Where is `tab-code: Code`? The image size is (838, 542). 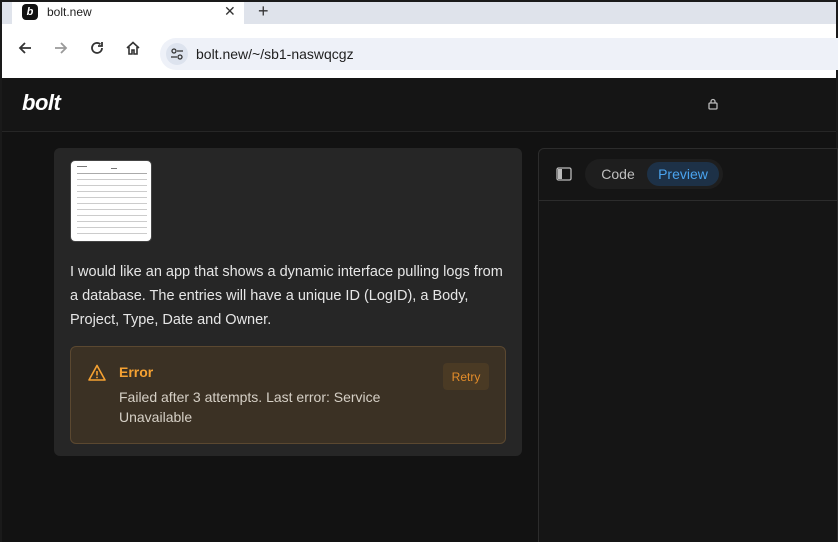 tab-code: Code is located at coordinates (618, 174).